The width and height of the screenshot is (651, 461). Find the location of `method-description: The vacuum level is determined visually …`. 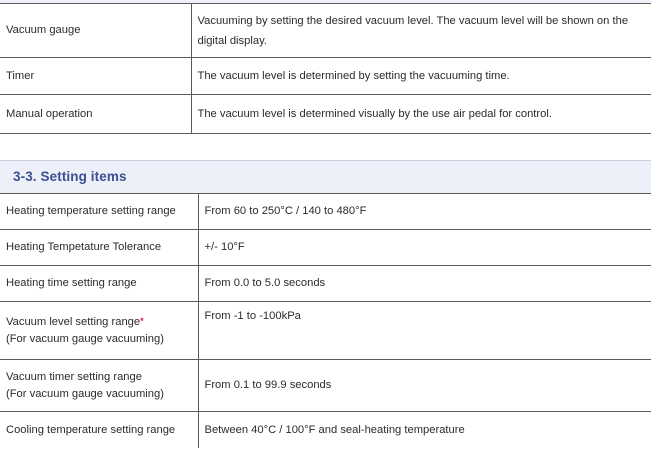

method-description: The vacuum level is determined visually … is located at coordinates (420, 114).